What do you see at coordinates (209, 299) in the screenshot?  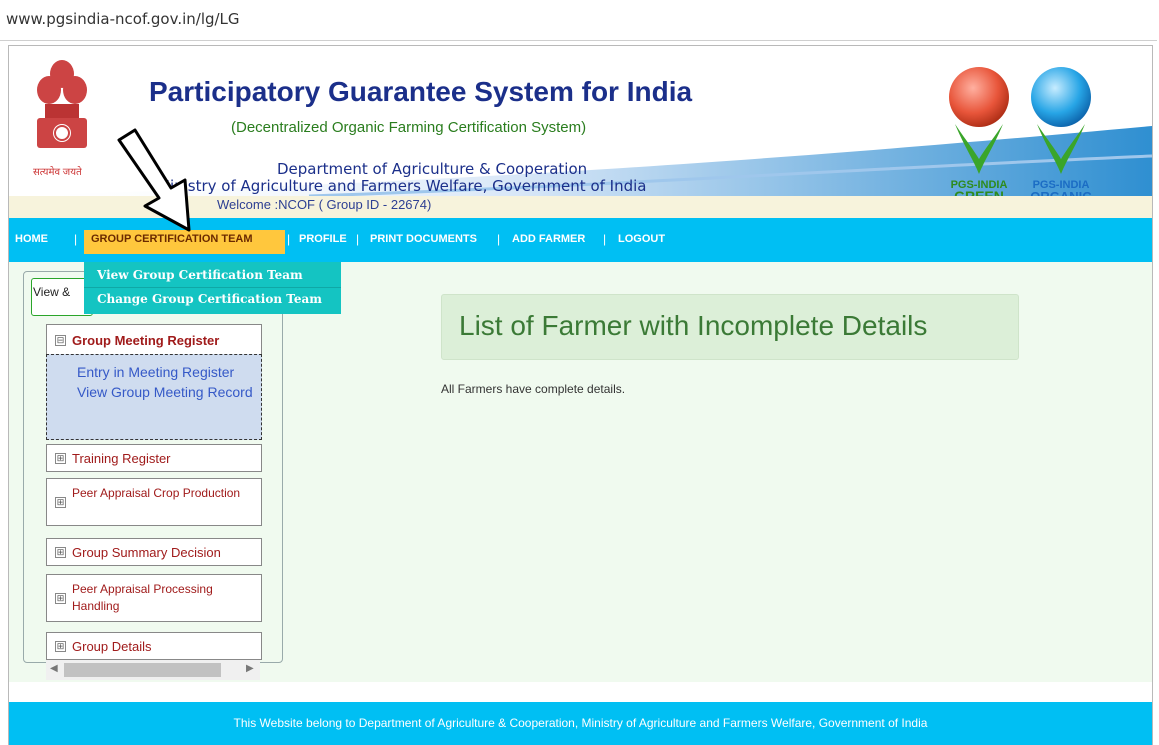 I see `dropdown-change-group-certification-team: Change Group Certification Team` at bounding box center [209, 299].